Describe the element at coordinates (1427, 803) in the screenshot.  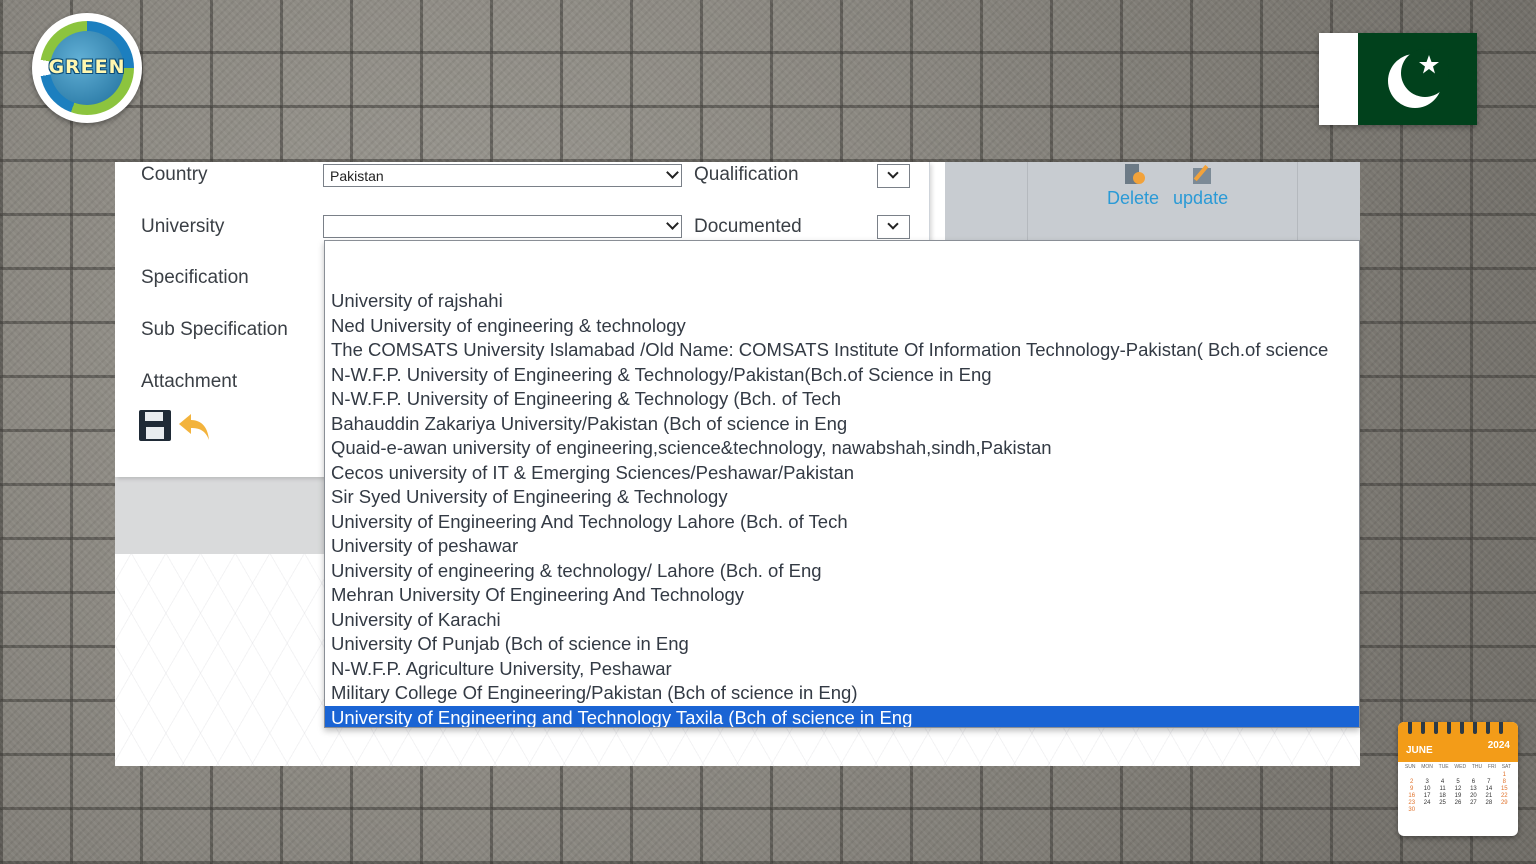
I see `calendar-day: 24` at that location.